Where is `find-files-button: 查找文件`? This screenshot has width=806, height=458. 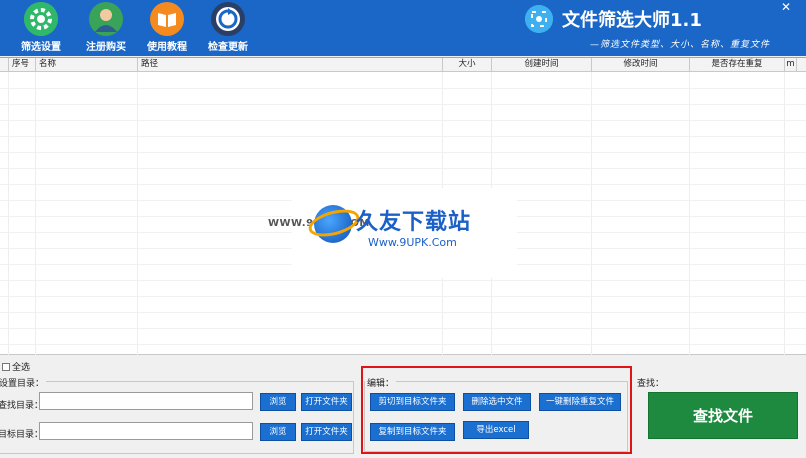 find-files-button: 查找文件 is located at coordinates (723, 415).